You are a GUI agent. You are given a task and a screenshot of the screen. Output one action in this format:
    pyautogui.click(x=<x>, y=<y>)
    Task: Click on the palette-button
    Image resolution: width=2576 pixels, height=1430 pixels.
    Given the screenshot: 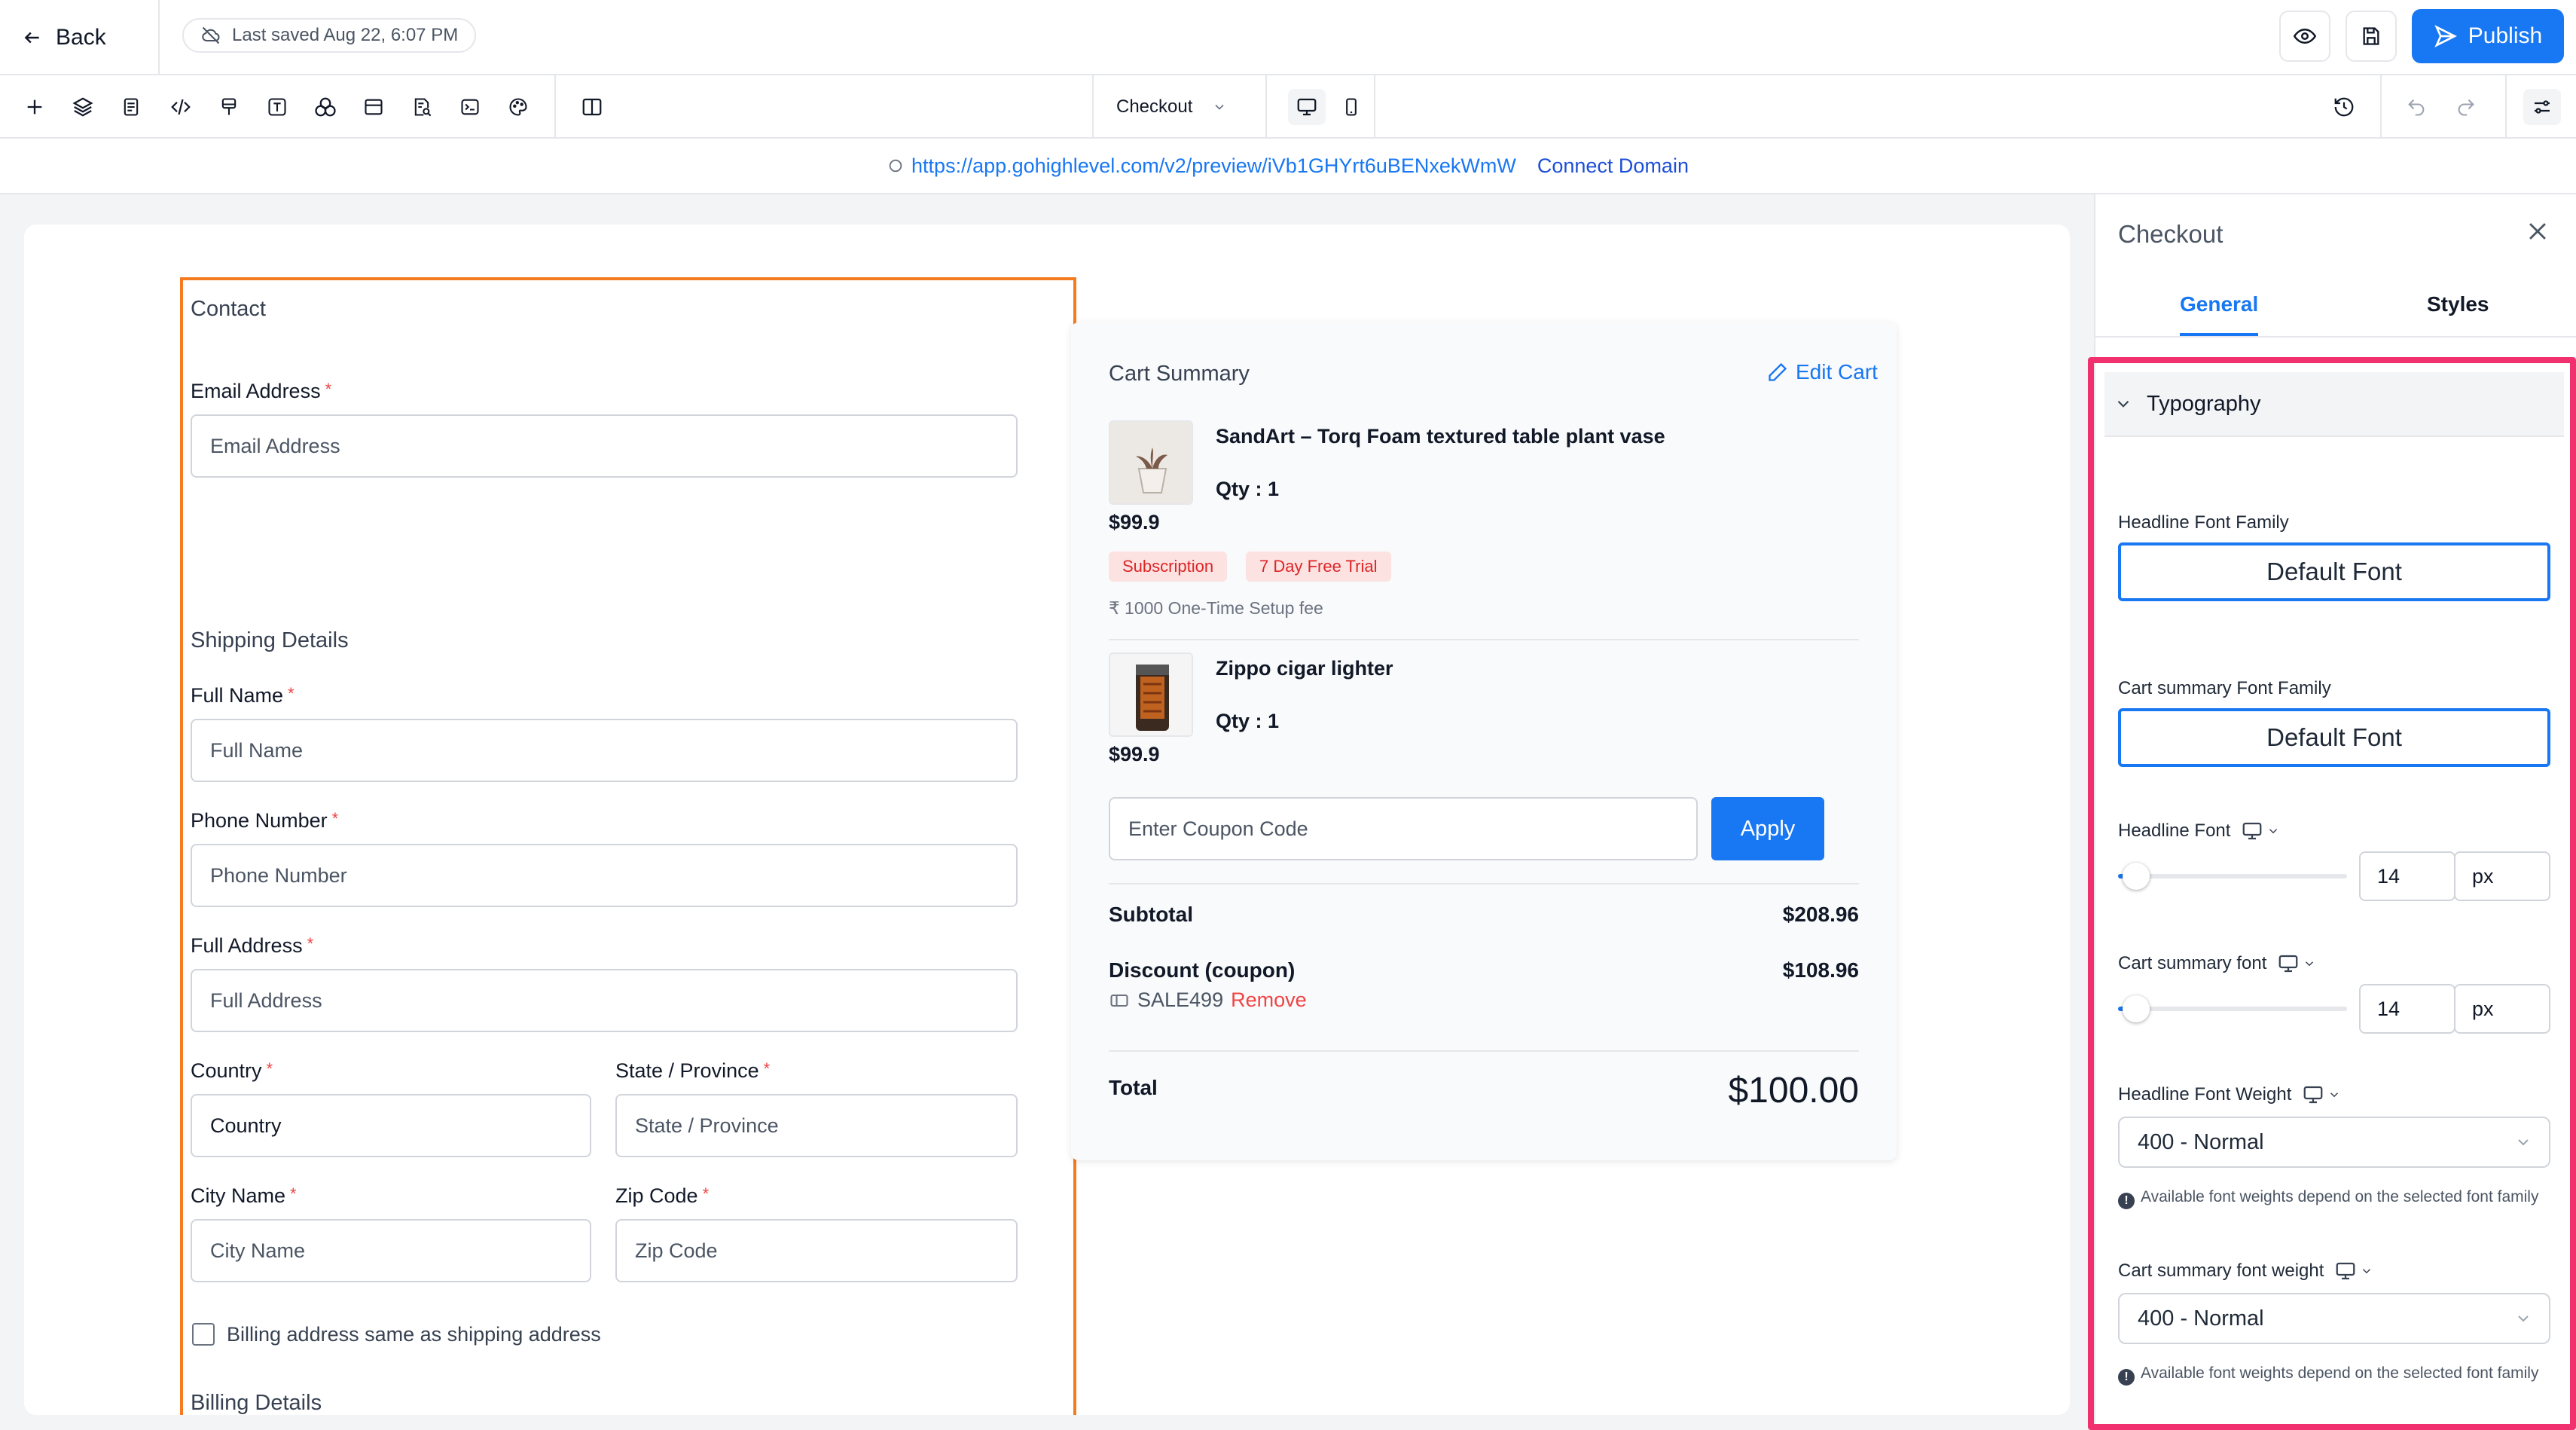 What is the action you would take?
    pyautogui.click(x=519, y=107)
    